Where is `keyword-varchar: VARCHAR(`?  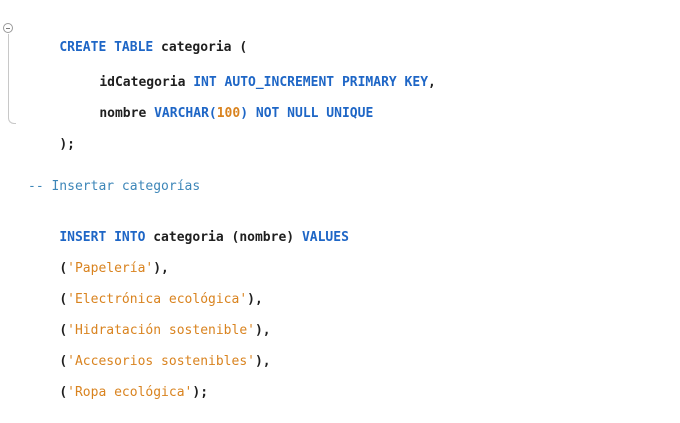 keyword-varchar: VARCHAR( is located at coordinates (185, 113).